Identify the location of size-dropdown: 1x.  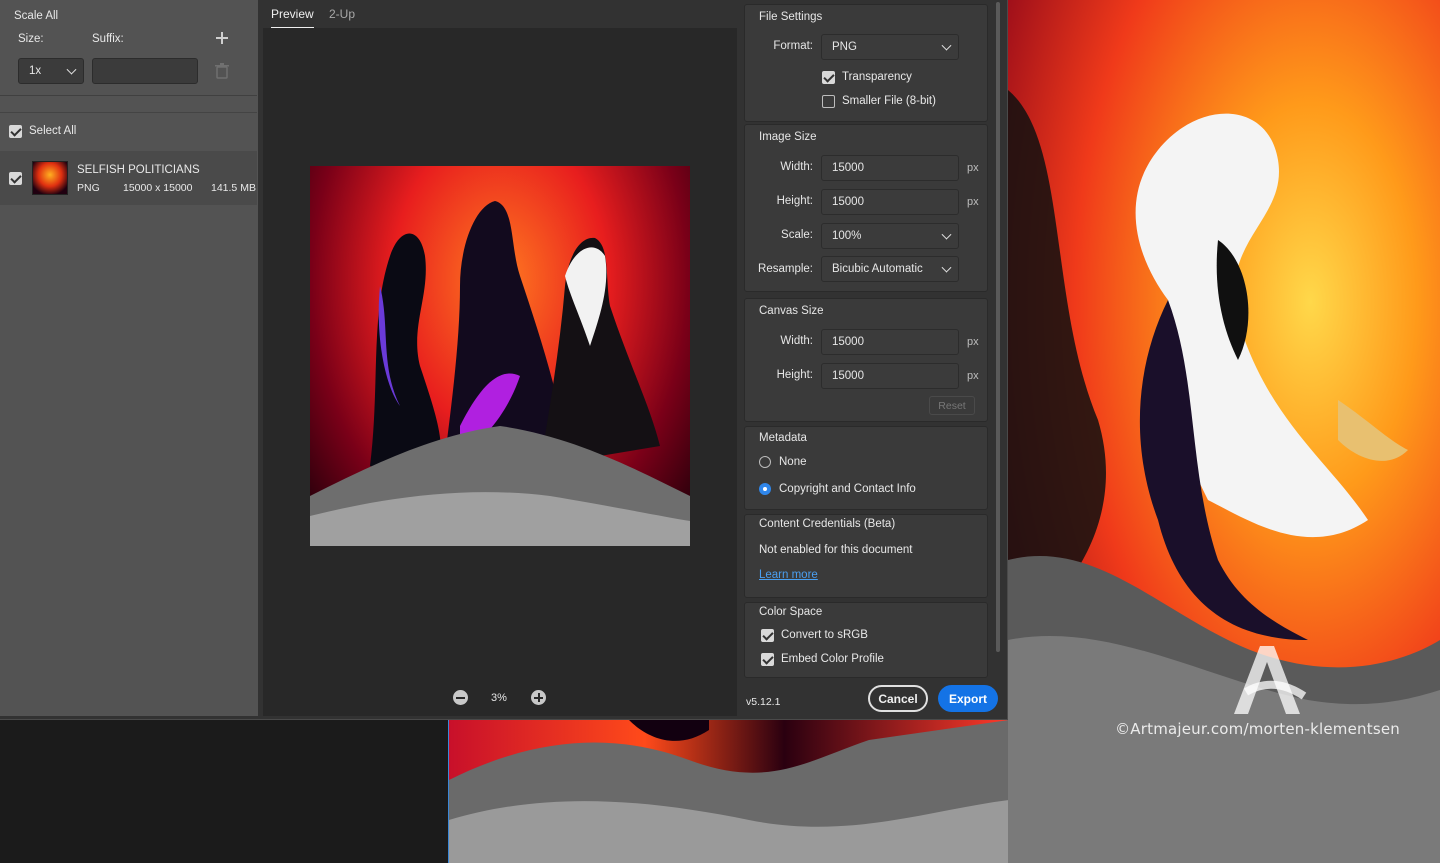
(51, 71).